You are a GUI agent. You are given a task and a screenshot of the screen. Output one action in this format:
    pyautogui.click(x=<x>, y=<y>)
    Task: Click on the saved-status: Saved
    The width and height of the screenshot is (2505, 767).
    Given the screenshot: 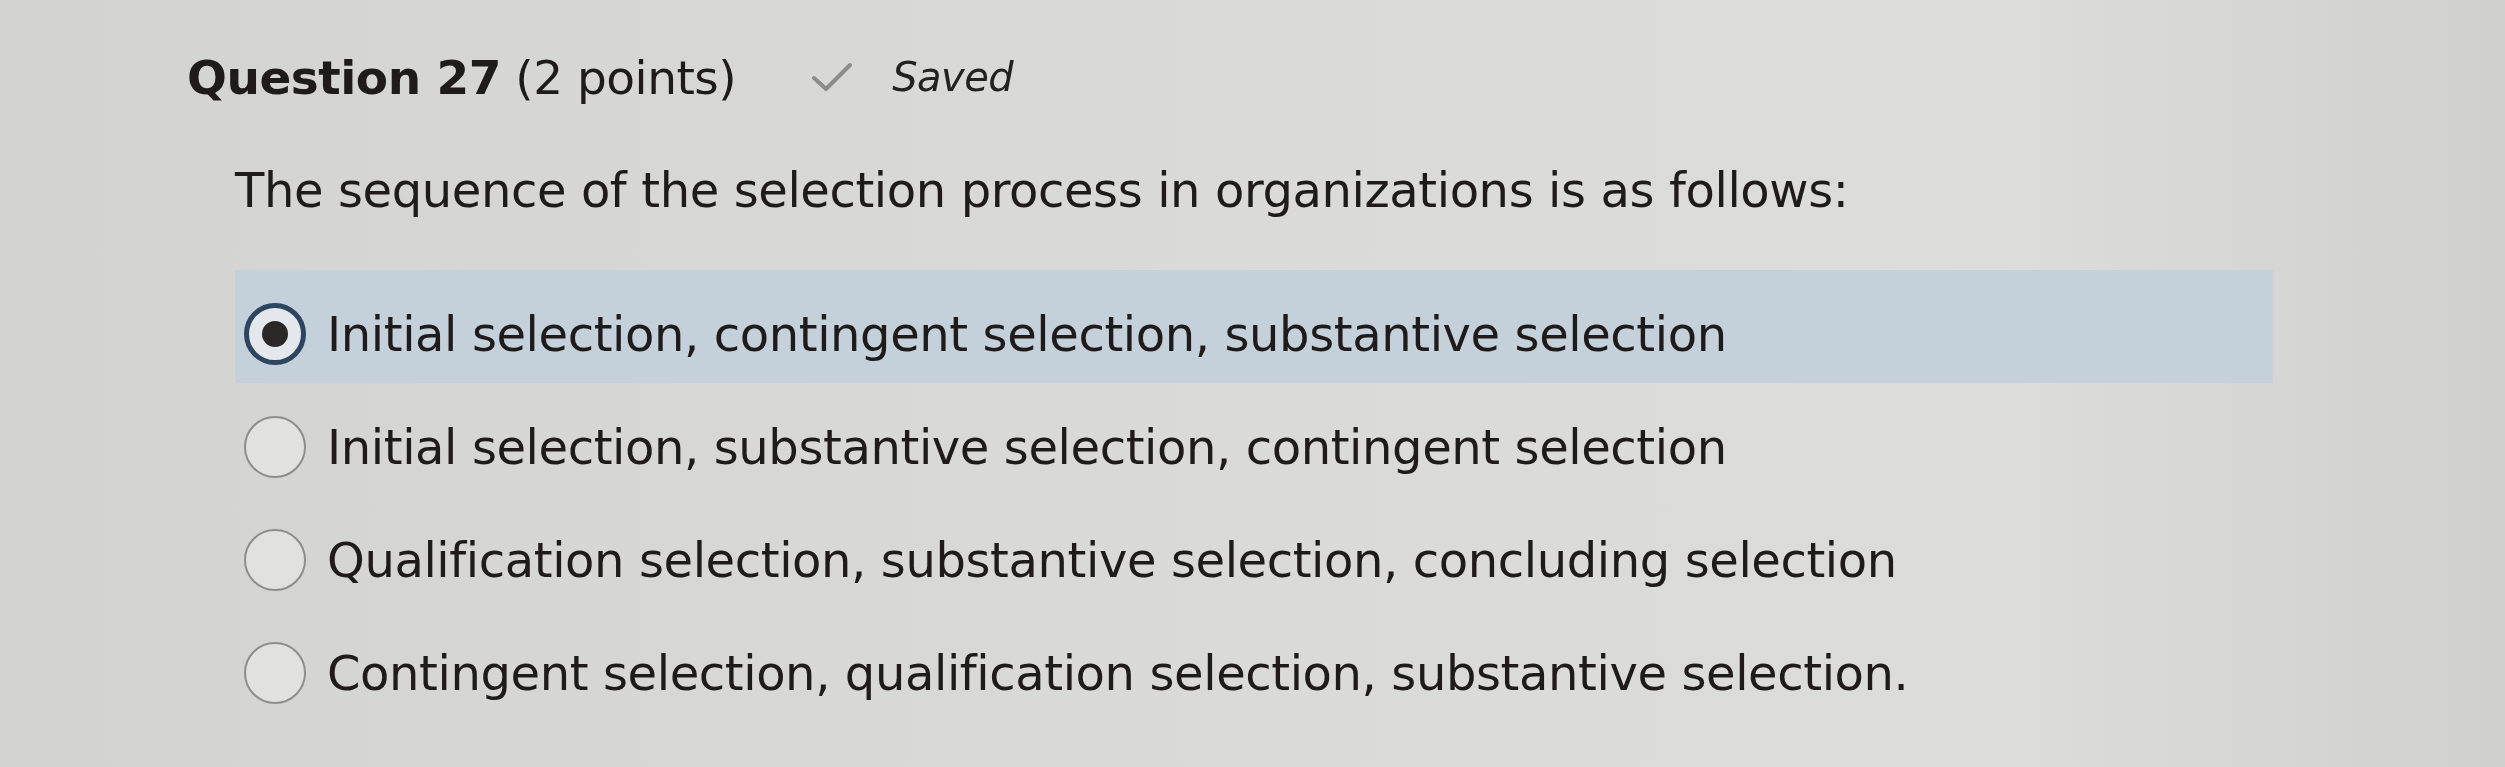 What is the action you would take?
    pyautogui.click(x=953, y=77)
    